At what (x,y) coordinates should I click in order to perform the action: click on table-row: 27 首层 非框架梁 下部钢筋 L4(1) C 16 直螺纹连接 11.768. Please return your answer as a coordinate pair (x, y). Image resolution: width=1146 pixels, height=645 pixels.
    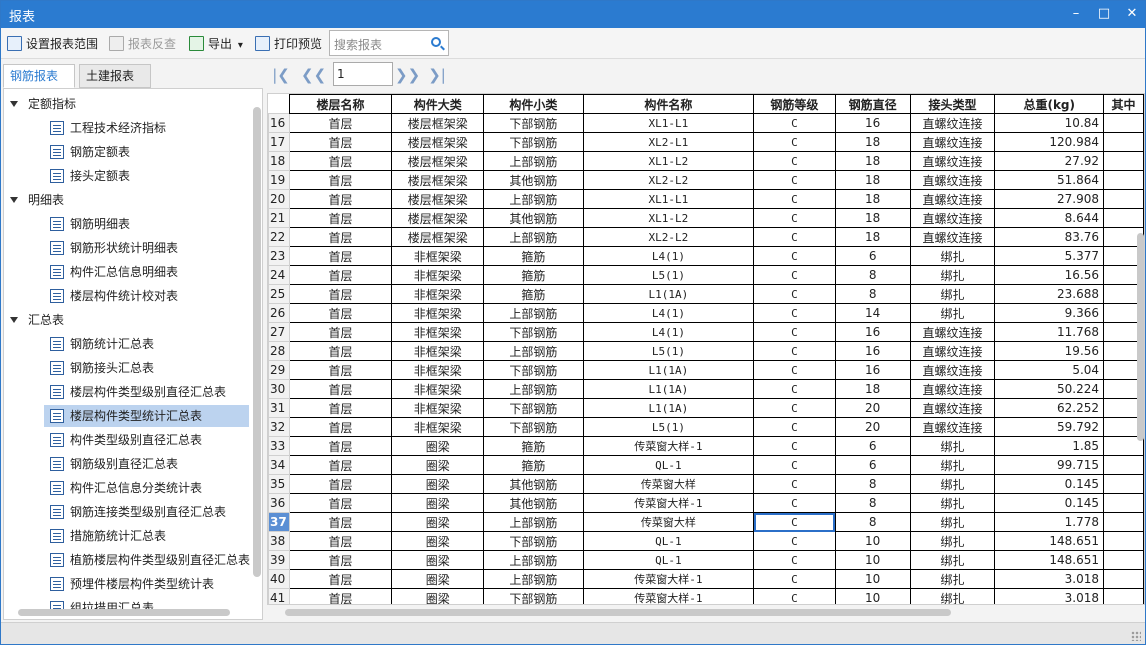
    Looking at the image, I should click on (706, 332).